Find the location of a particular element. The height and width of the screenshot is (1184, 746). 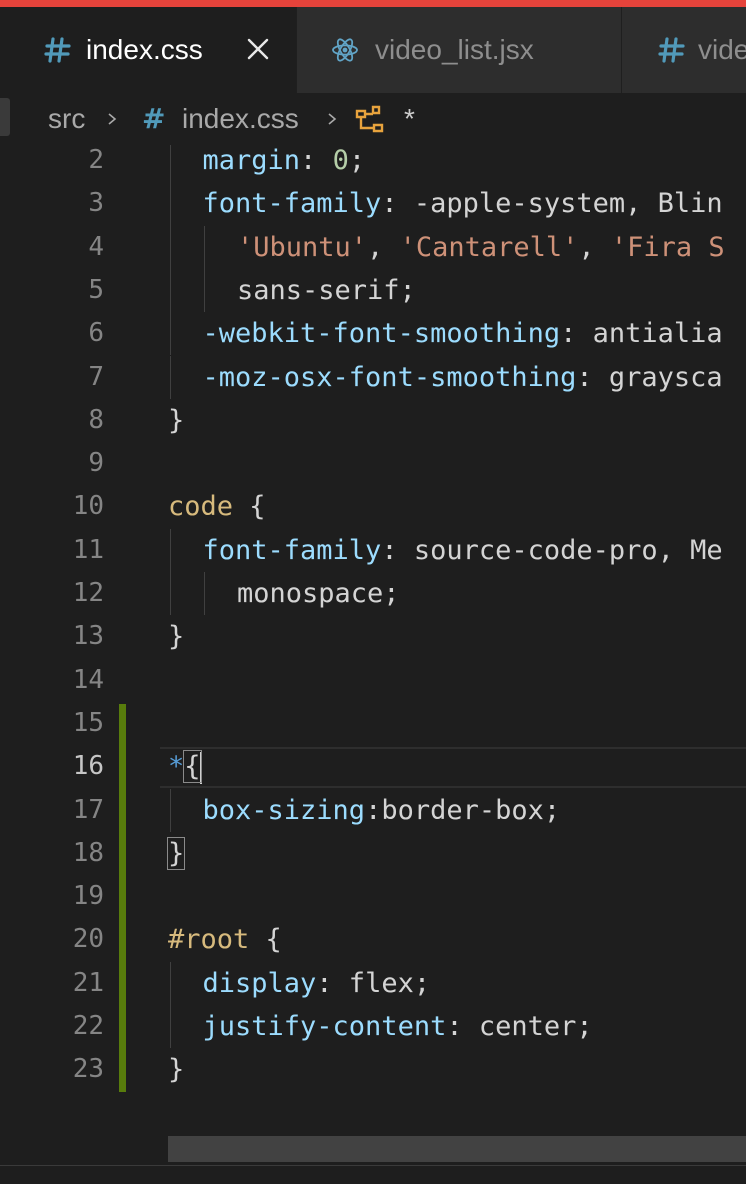

code-token: } is located at coordinates (176, 853).